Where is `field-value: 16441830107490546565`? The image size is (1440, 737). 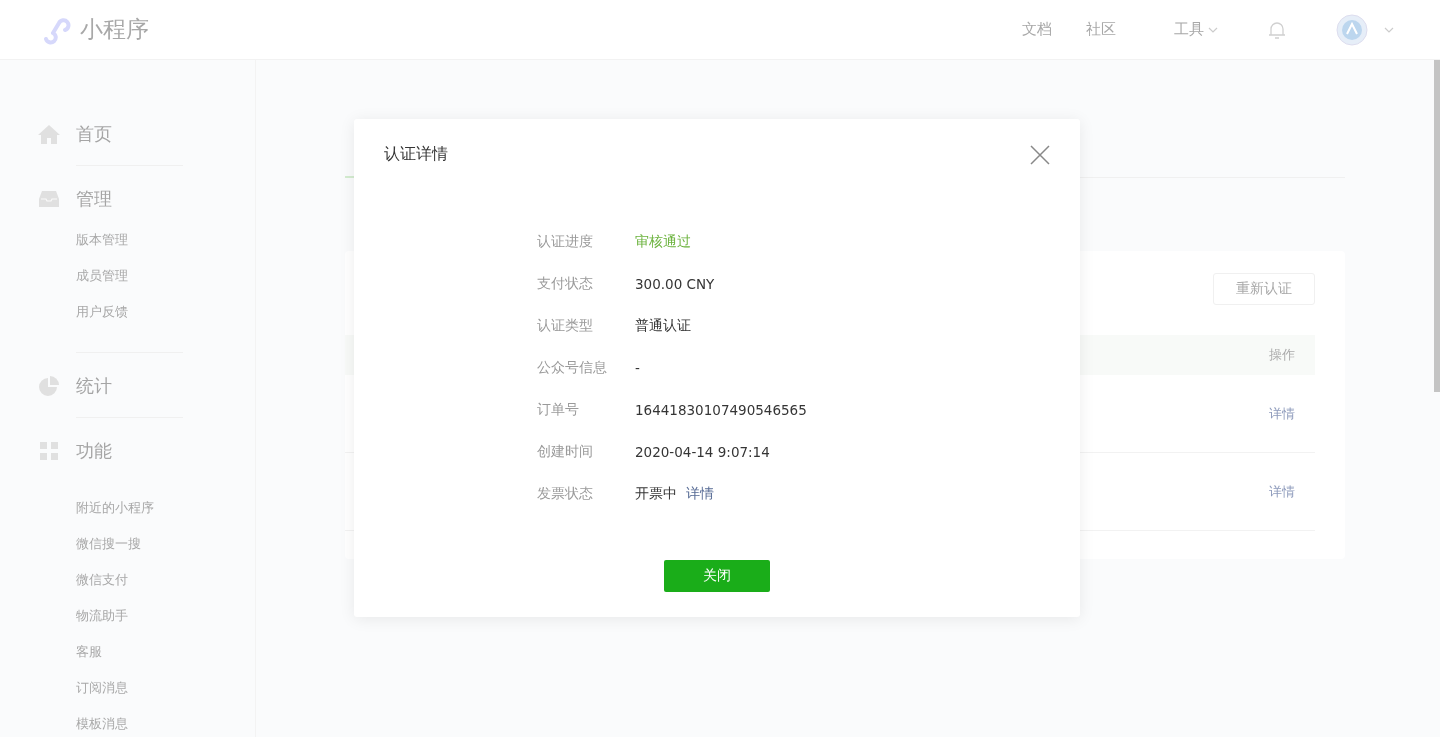
field-value: 16441830107490546565 is located at coordinates (721, 410).